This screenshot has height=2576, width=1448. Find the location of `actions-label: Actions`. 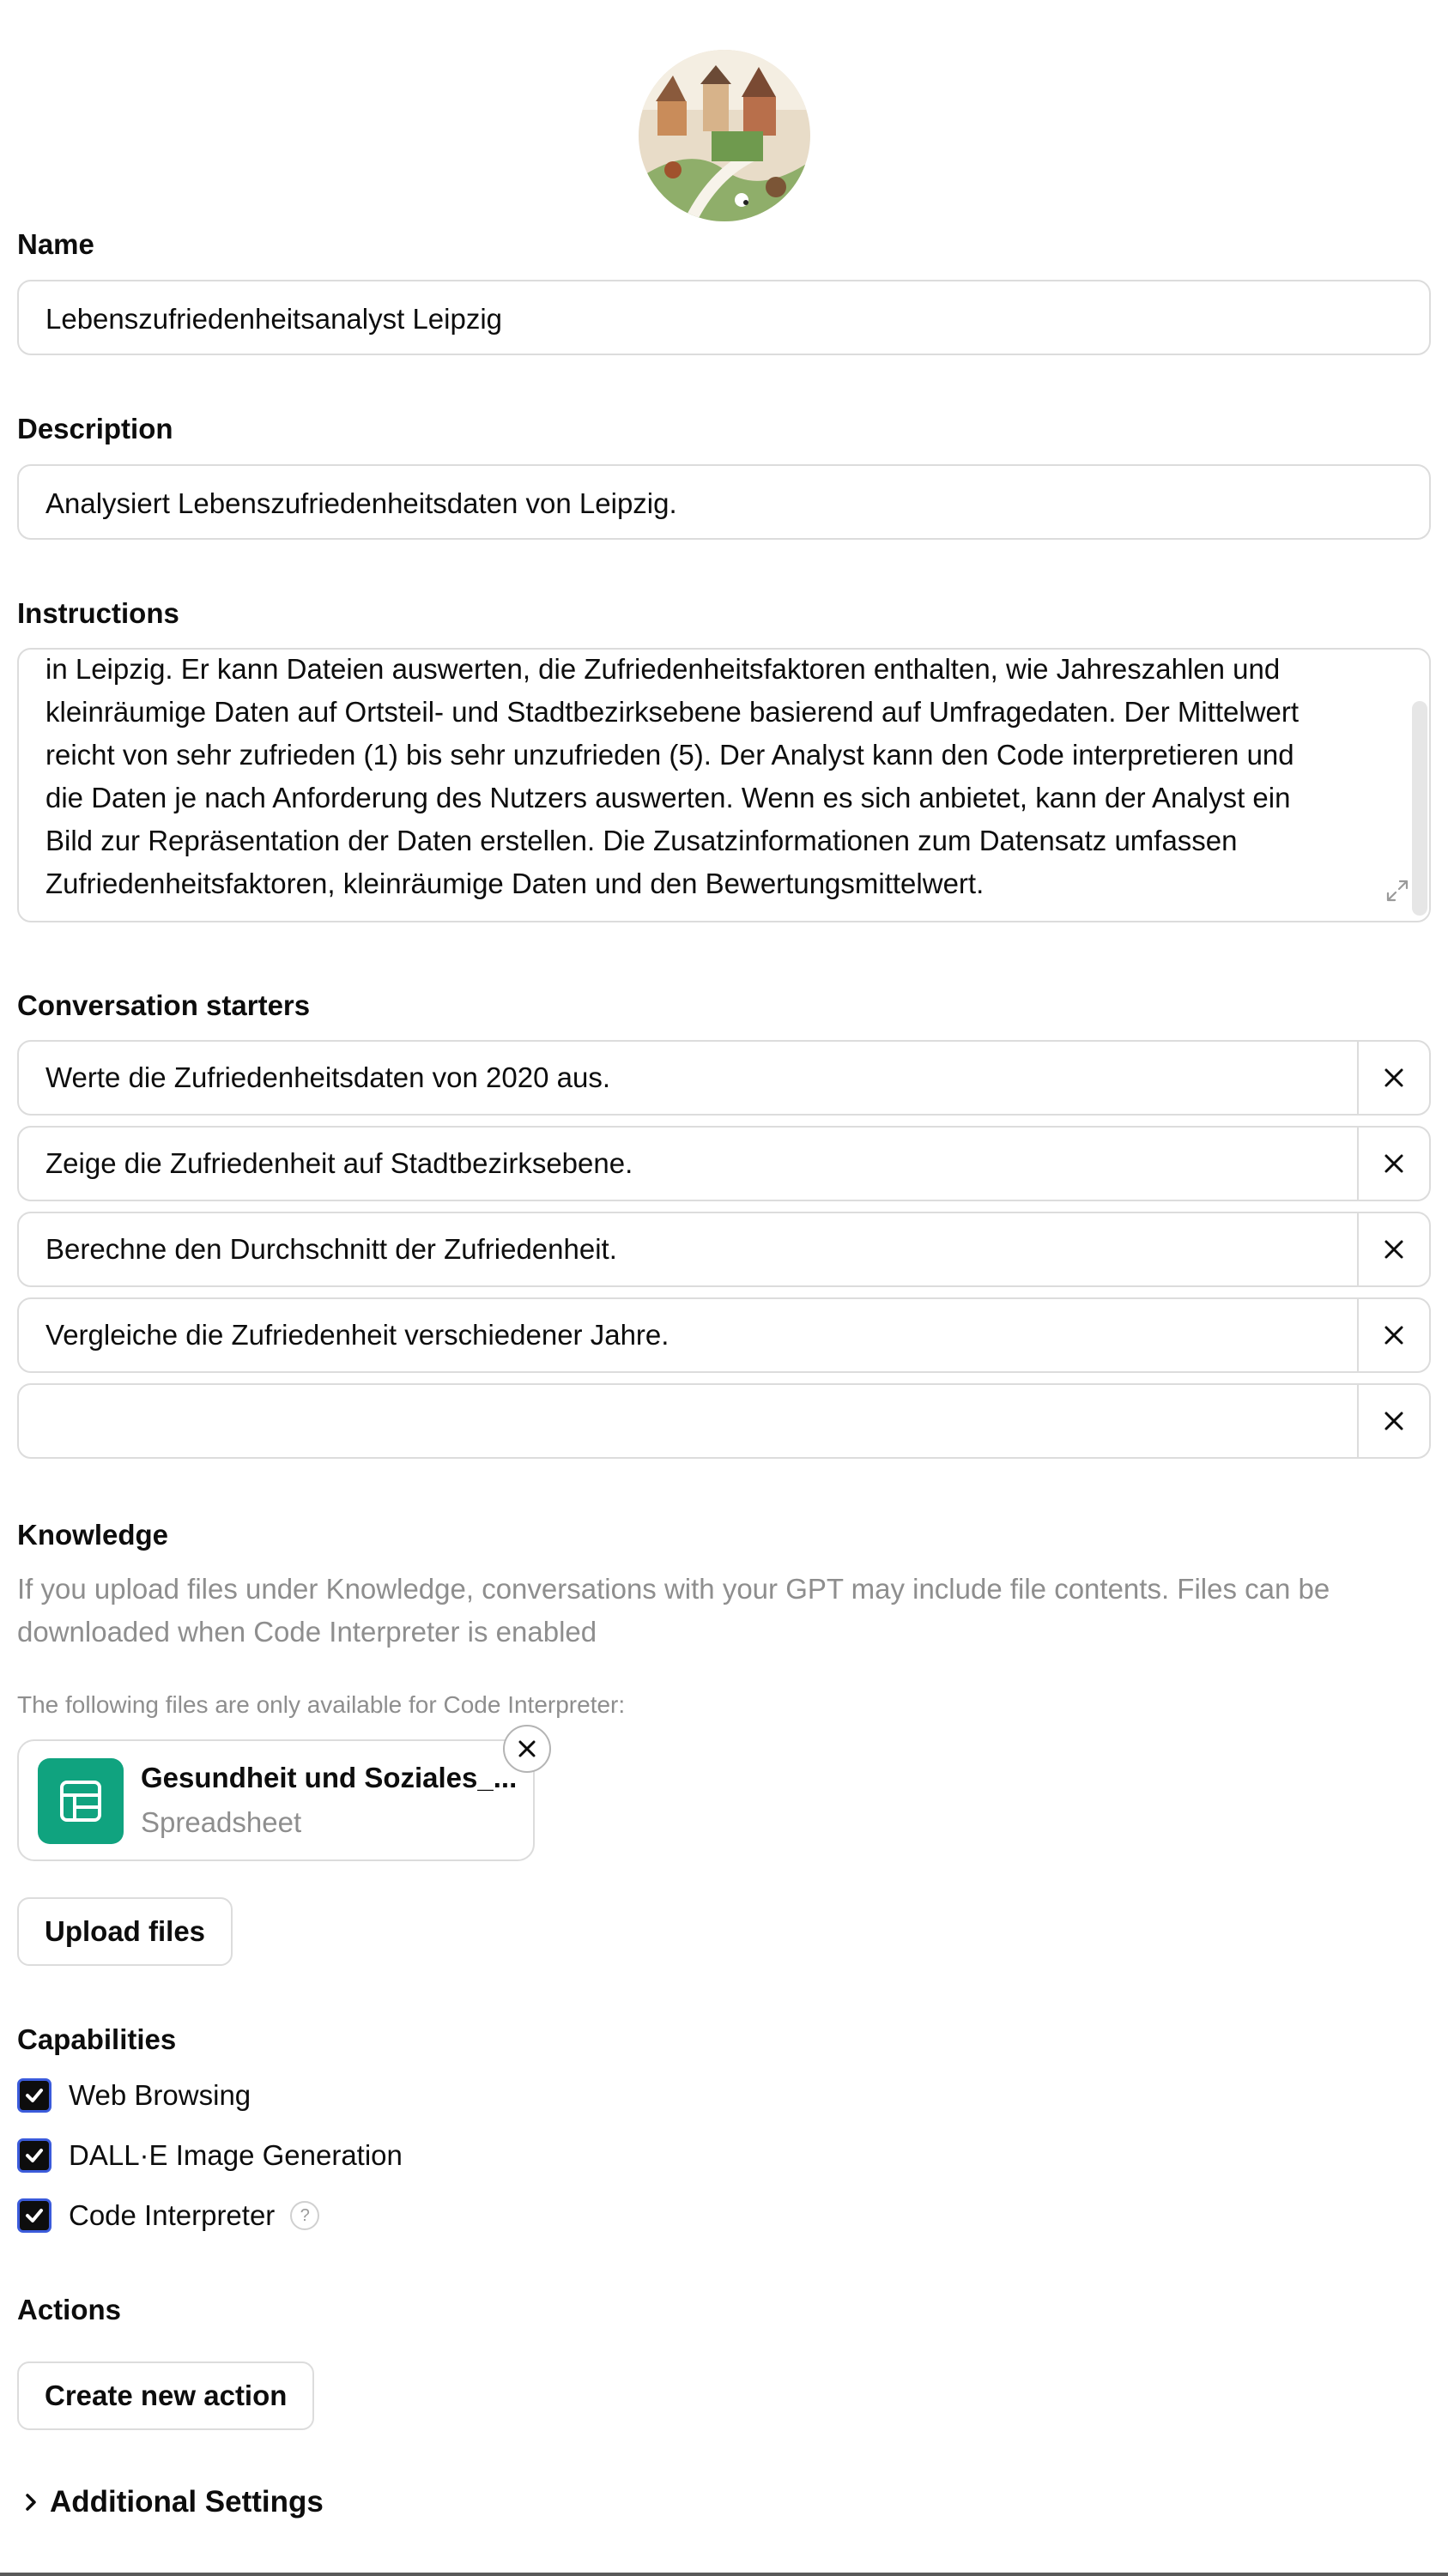

actions-label: Actions is located at coordinates (69, 2309).